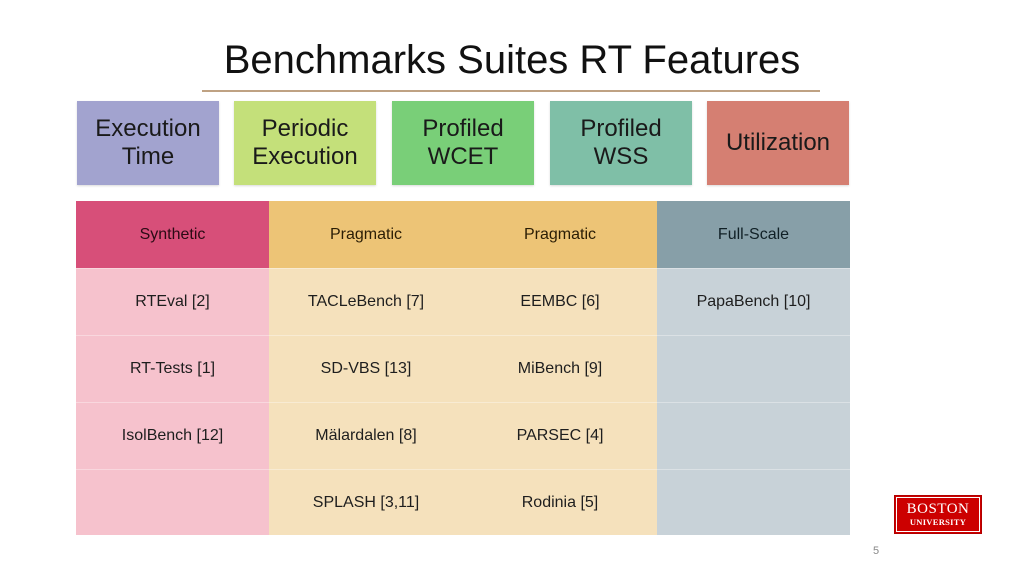  What do you see at coordinates (172, 234) in the screenshot?
I see `header-synthetic: Synthetic` at bounding box center [172, 234].